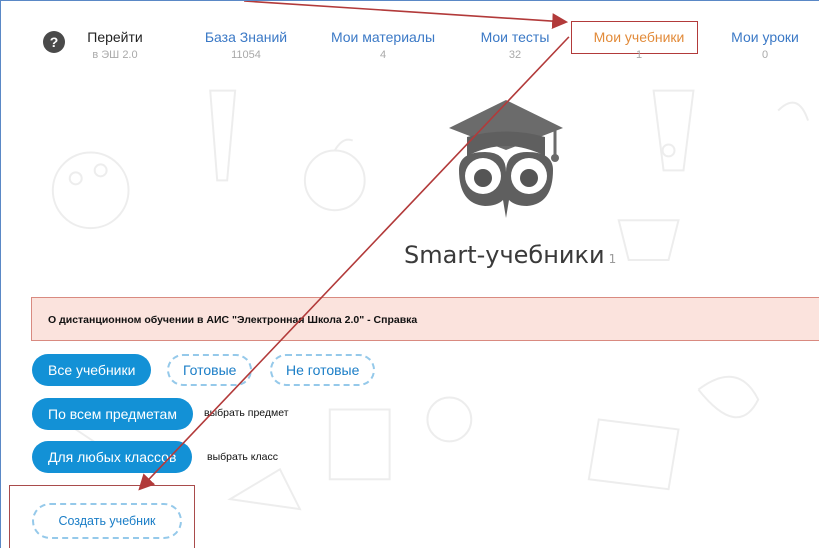 The height and width of the screenshot is (550, 821). I want to click on subject-select-link: выбрать предмет, so click(246, 413).